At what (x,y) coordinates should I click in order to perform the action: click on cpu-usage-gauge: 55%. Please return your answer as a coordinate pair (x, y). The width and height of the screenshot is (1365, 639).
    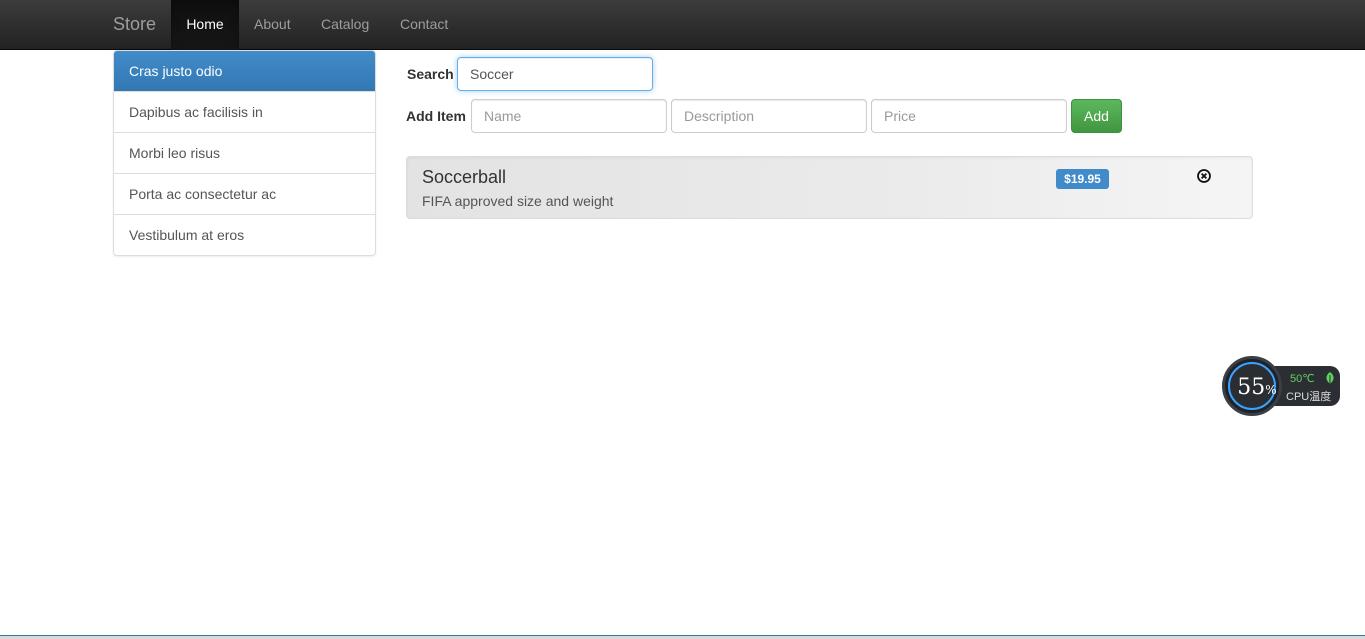
    Looking at the image, I should click on (1252, 386).